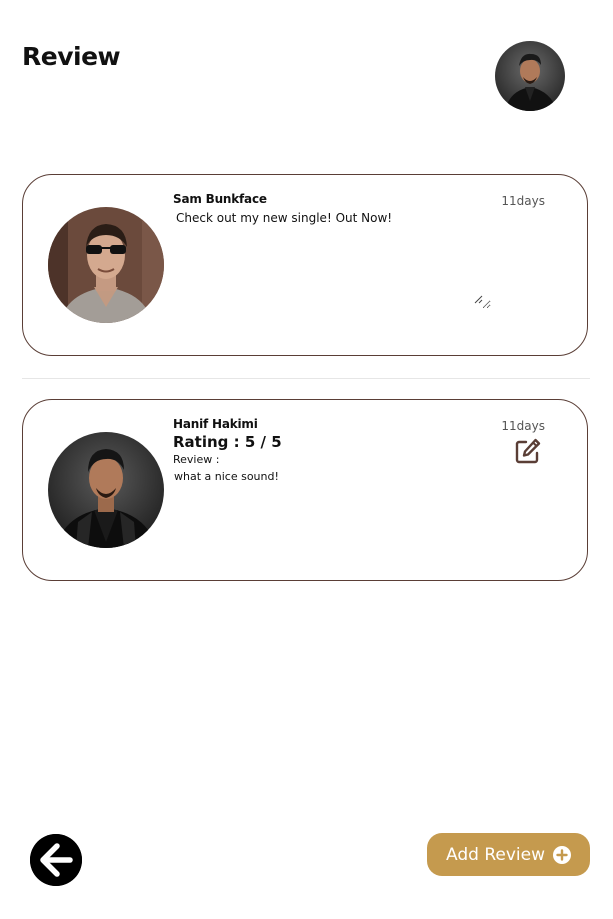 The width and height of the screenshot is (613, 919). I want to click on user-avatar-image, so click(530, 76).